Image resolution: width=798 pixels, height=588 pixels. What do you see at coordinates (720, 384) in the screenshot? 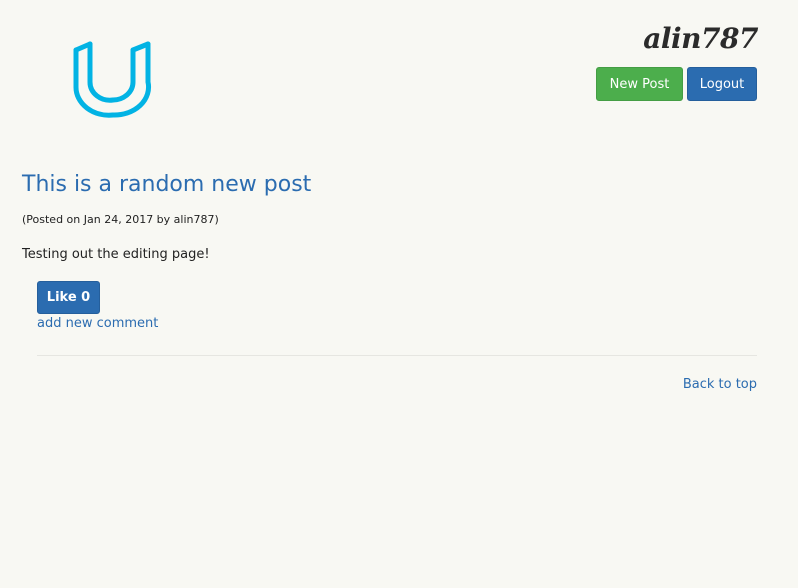
I see `back-to-top-link: Back to top` at bounding box center [720, 384].